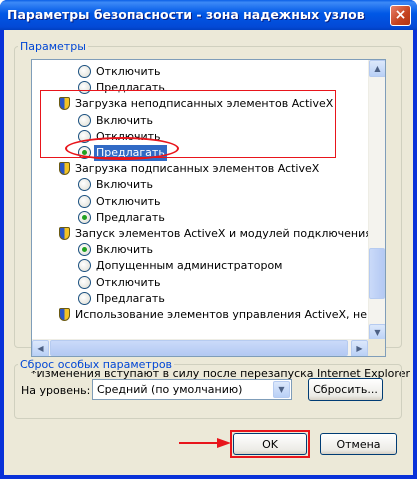  I want to click on vertical-scrollbar: ▲ ▼, so click(376, 200).